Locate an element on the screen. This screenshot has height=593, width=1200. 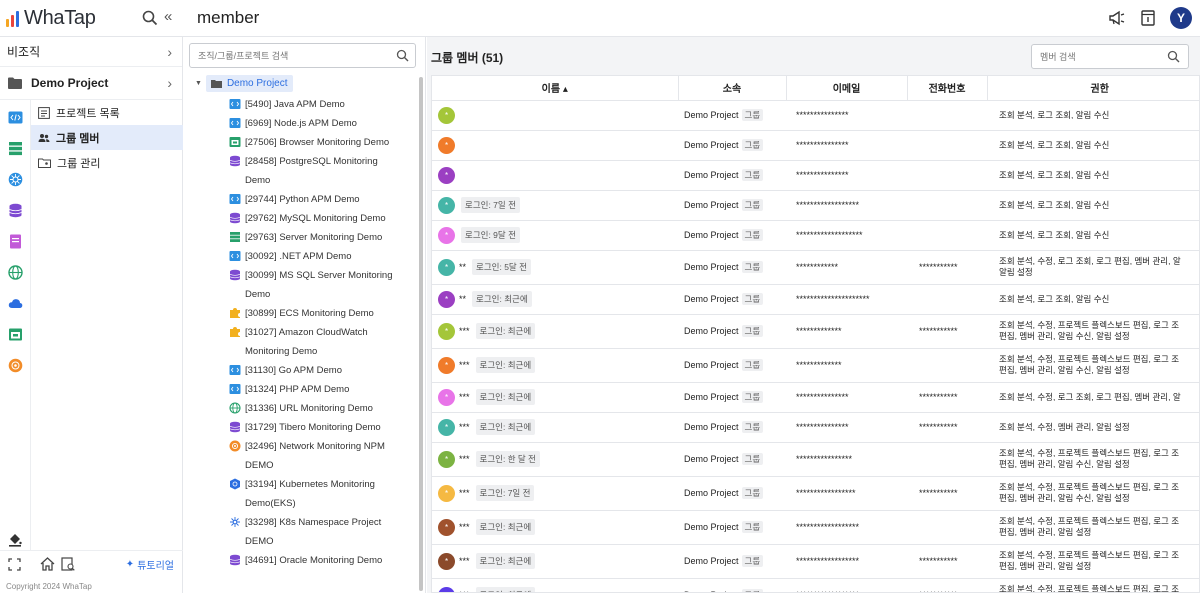
tree-item: [34691] Oracle Monitoring Demo is located at coordinates (322, 560).